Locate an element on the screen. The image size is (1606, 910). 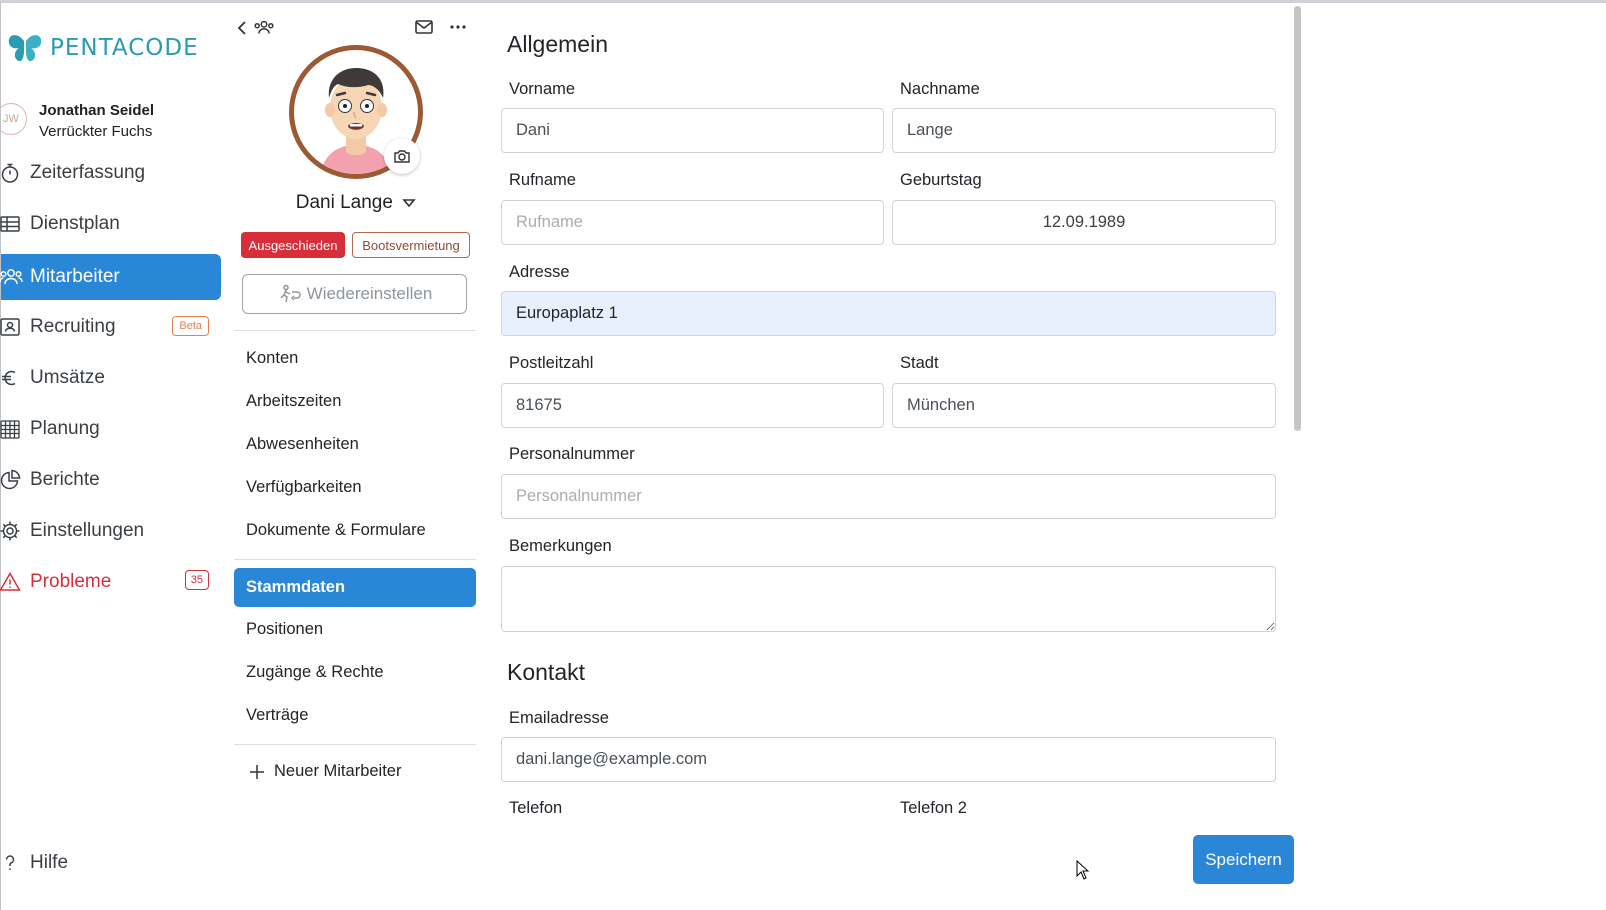
postleitzahl-input is located at coordinates (692, 405).